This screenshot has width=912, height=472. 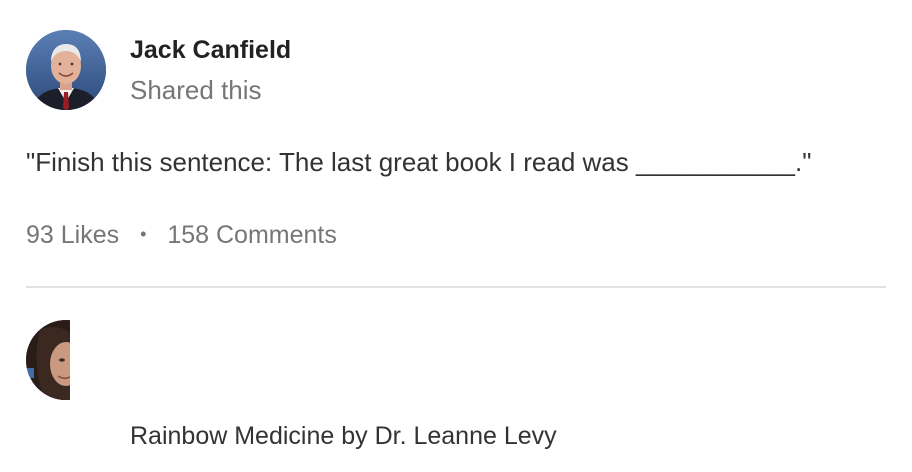 I want to click on comment-author-name: Rainbow Medicine by Dr. Leanne Levy, so click(x=343, y=436).